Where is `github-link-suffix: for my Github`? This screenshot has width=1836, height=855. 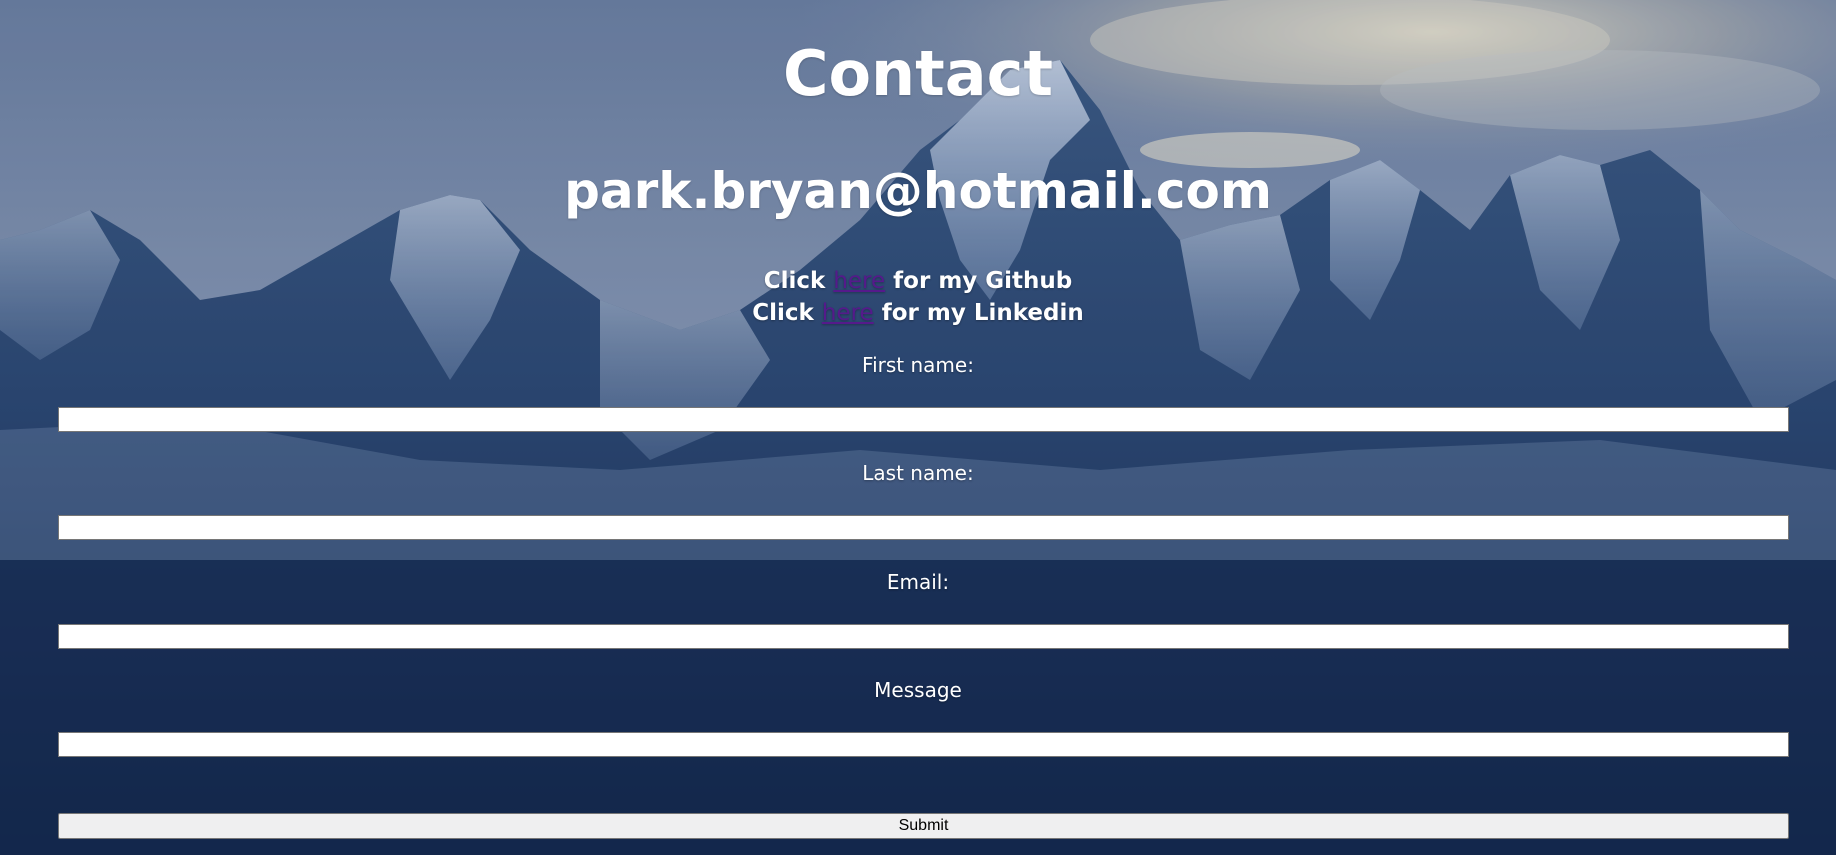
github-link-suffix: for my Github is located at coordinates (979, 281).